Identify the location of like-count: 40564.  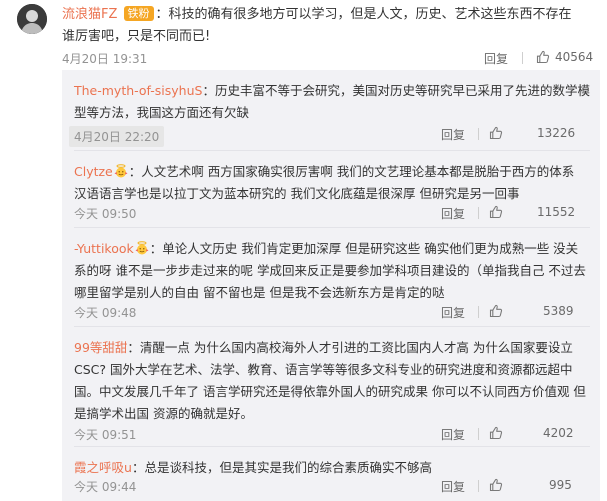
(574, 57).